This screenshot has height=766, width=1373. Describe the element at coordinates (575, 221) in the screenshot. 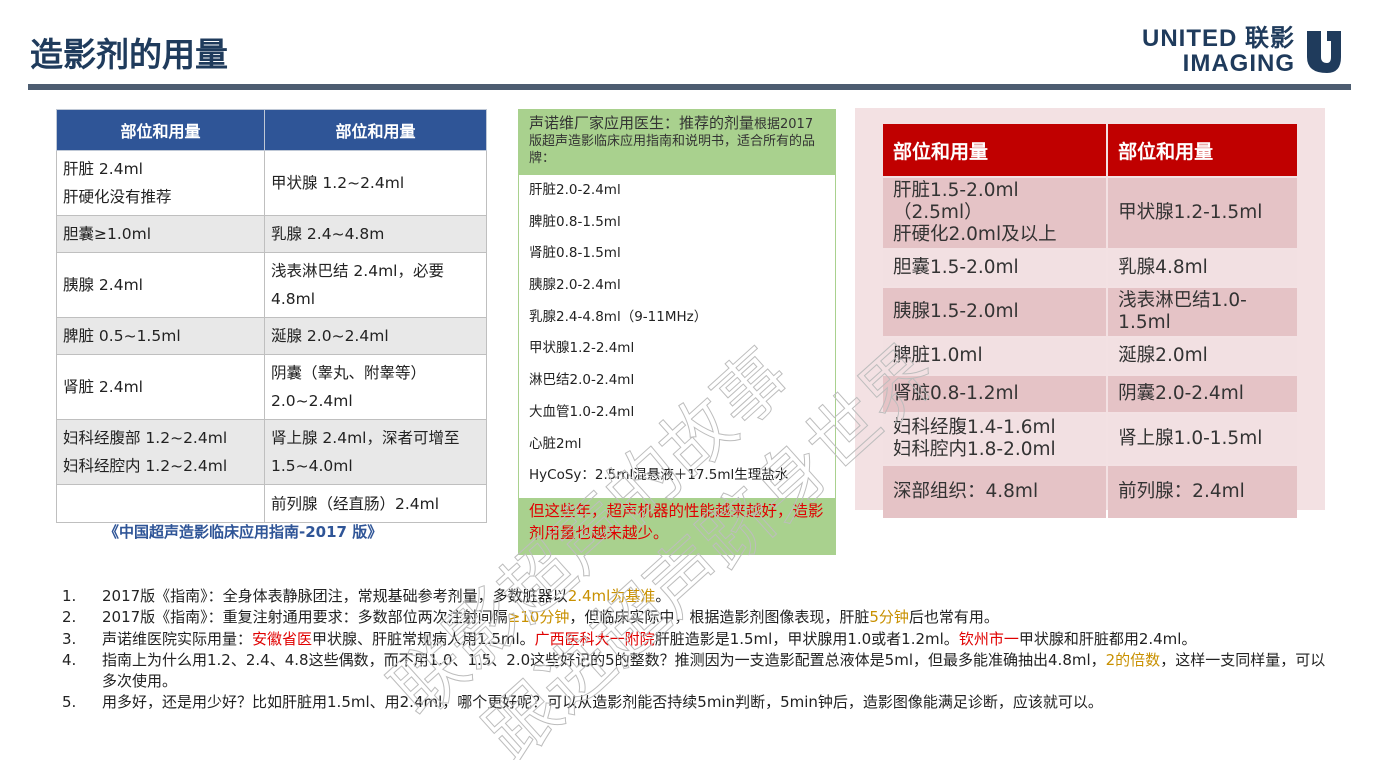

I see `list-item: 脾脏0.8-1.5ml` at that location.